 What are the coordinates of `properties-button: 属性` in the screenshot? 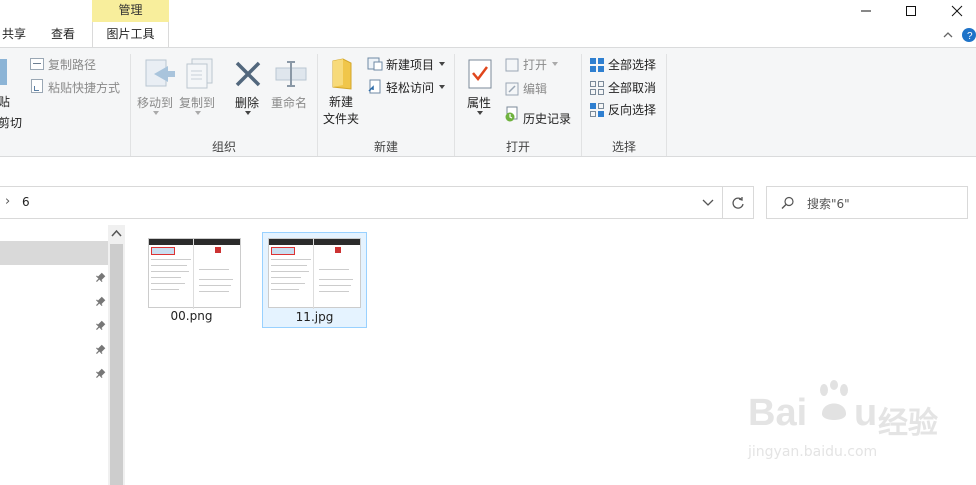 It's located at (479, 102).